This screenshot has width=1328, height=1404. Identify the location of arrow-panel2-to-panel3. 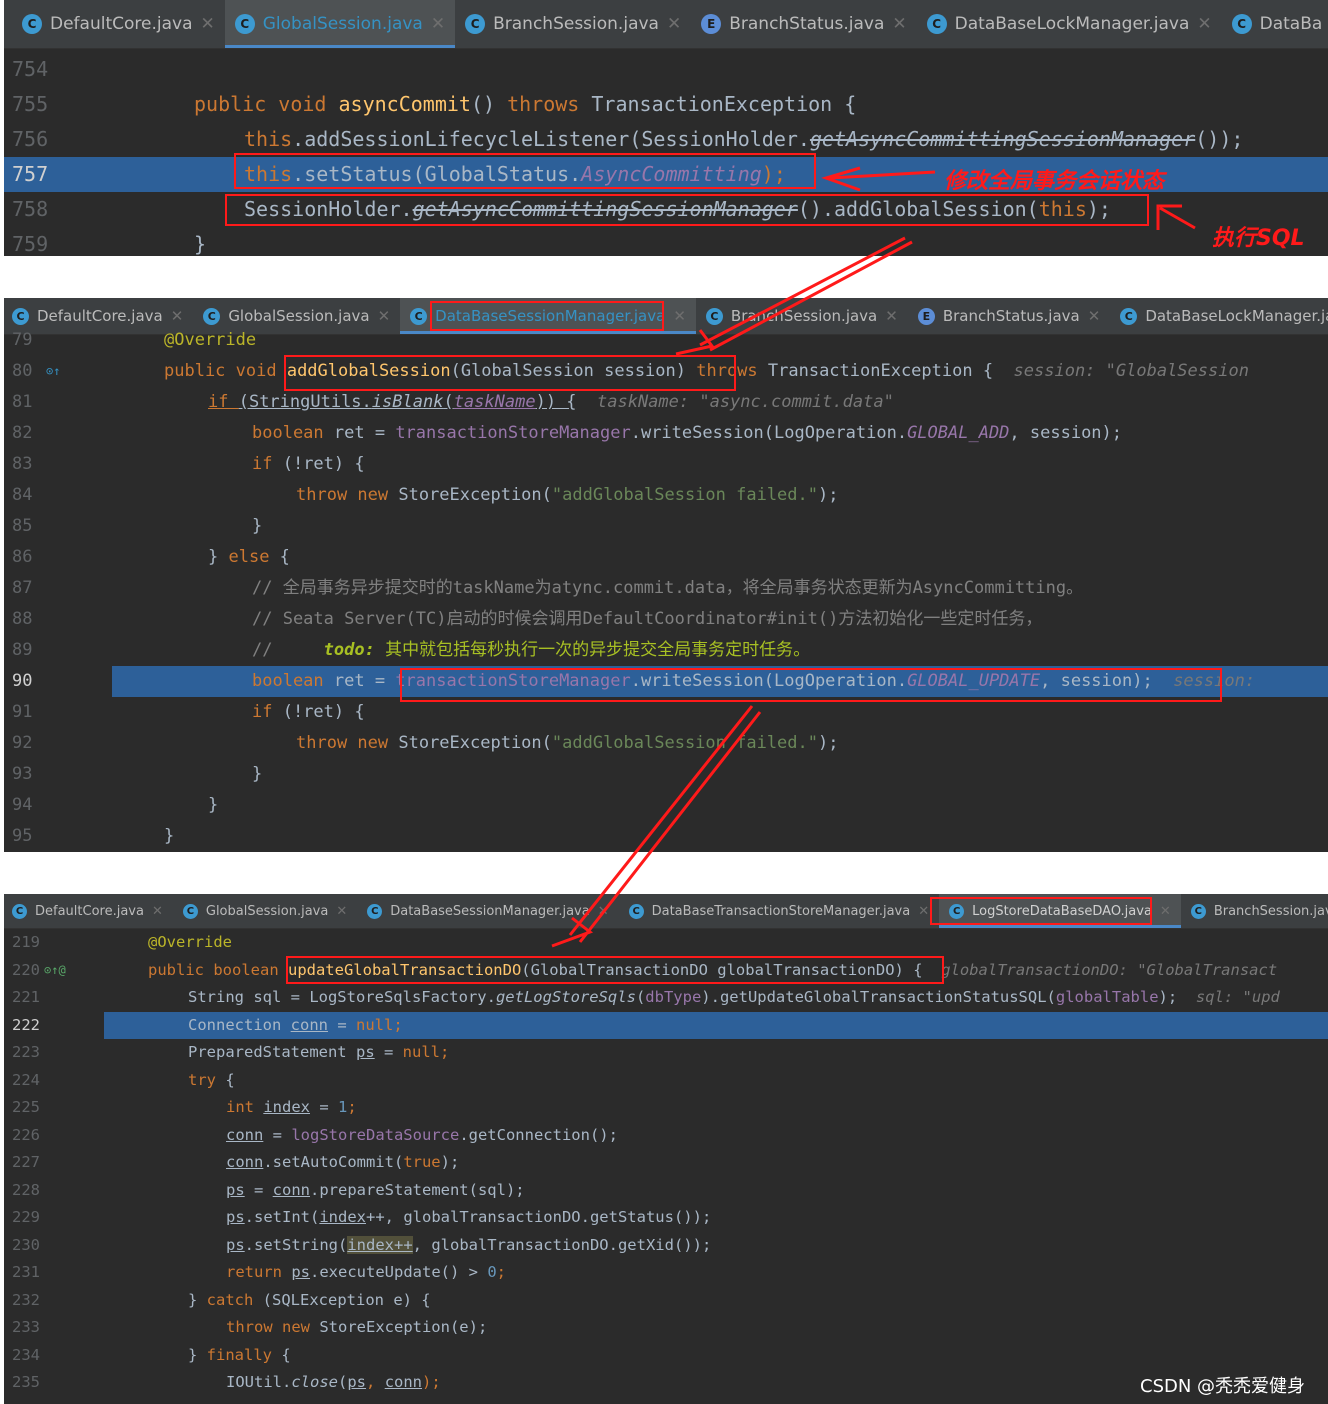
(656, 826).